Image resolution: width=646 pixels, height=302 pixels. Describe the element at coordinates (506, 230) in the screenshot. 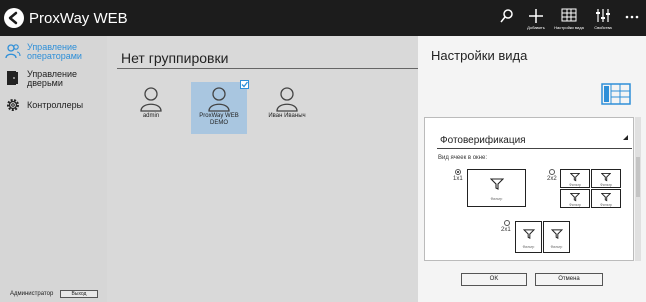

I see `option-label-2x1: 2x1` at that location.